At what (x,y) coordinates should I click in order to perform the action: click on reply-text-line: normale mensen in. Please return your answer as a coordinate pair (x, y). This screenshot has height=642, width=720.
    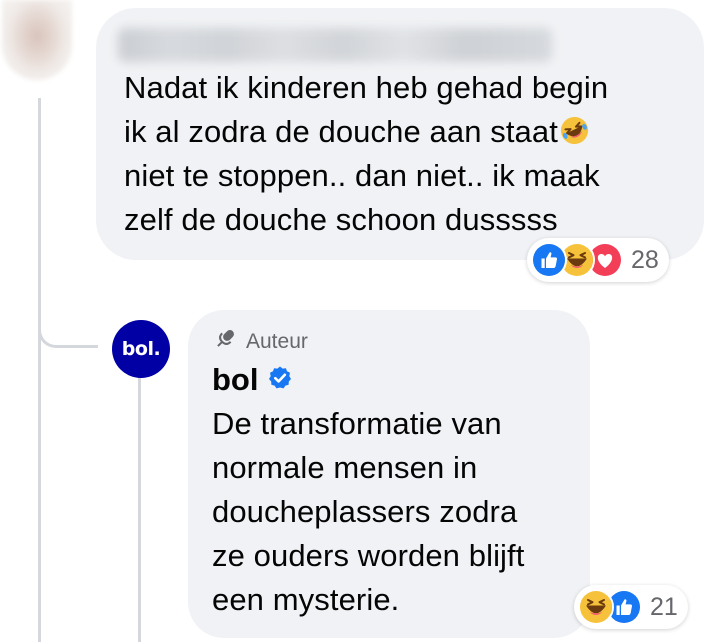
    Looking at the image, I should click on (345, 467).